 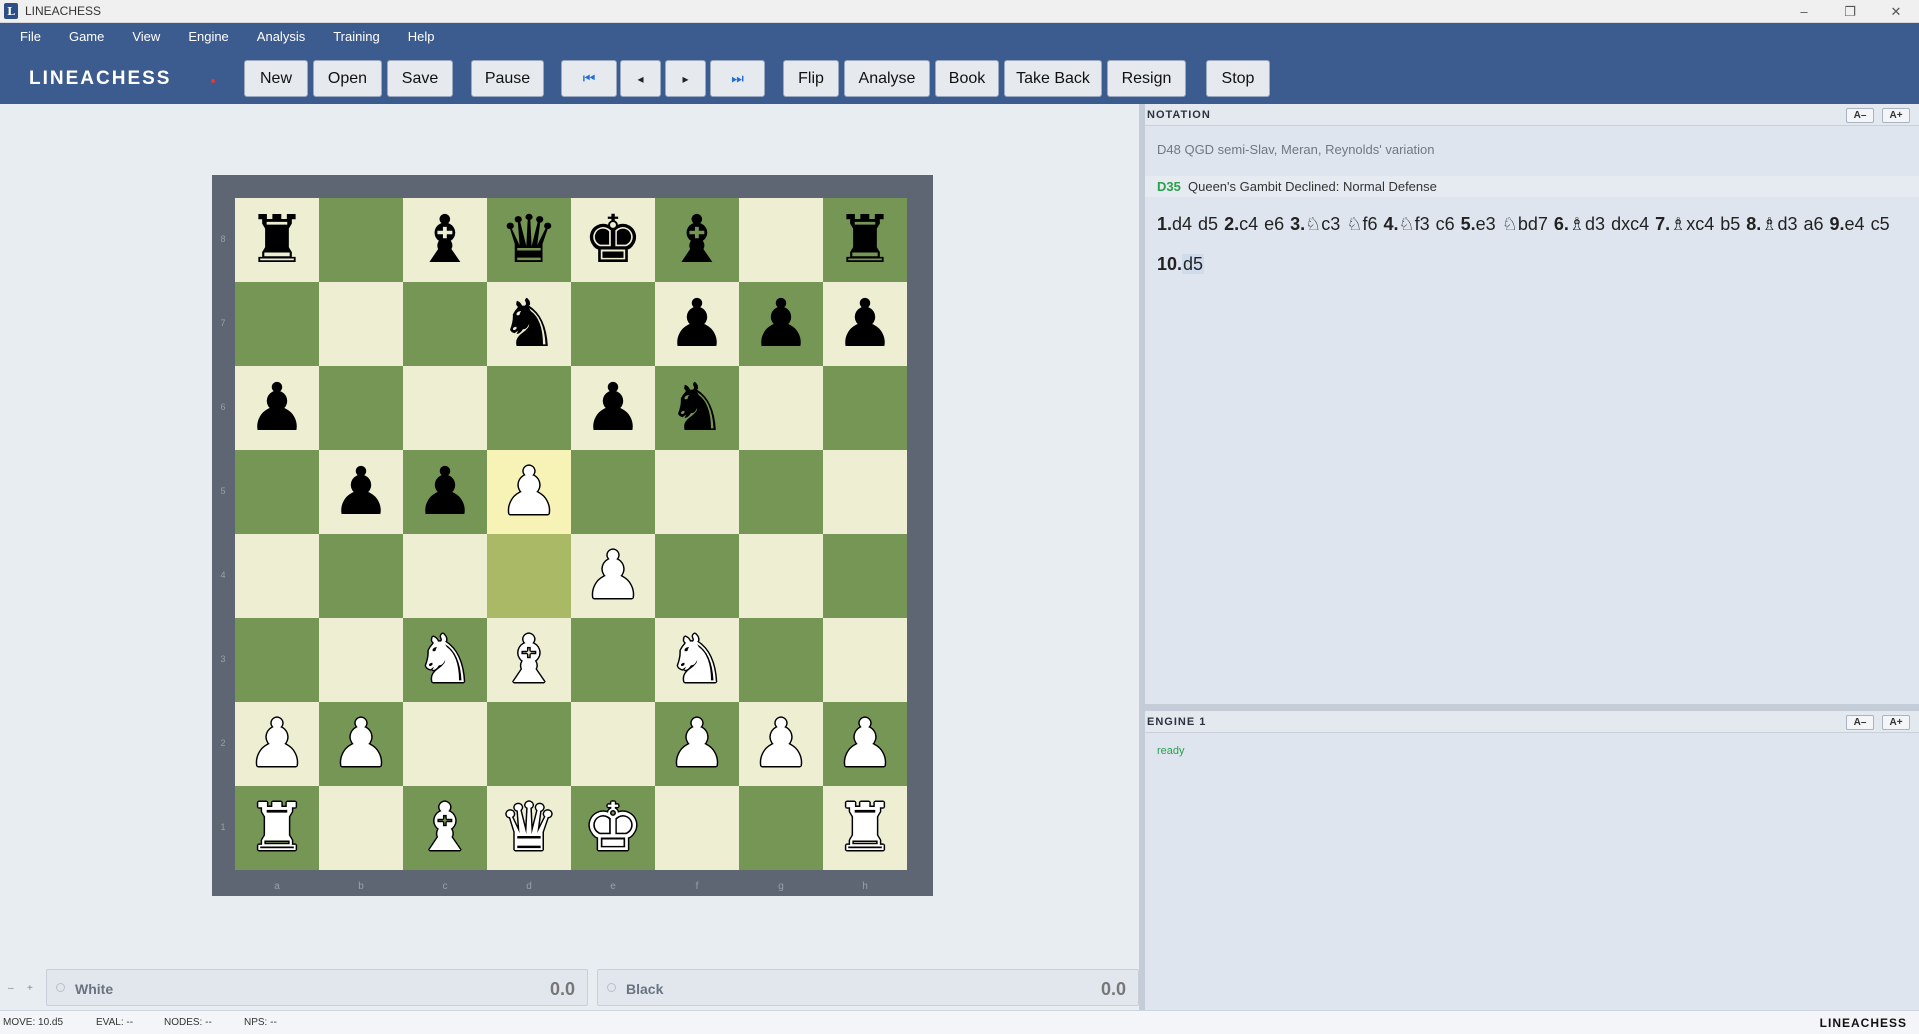 I want to click on square-e3, so click(x=613, y=660).